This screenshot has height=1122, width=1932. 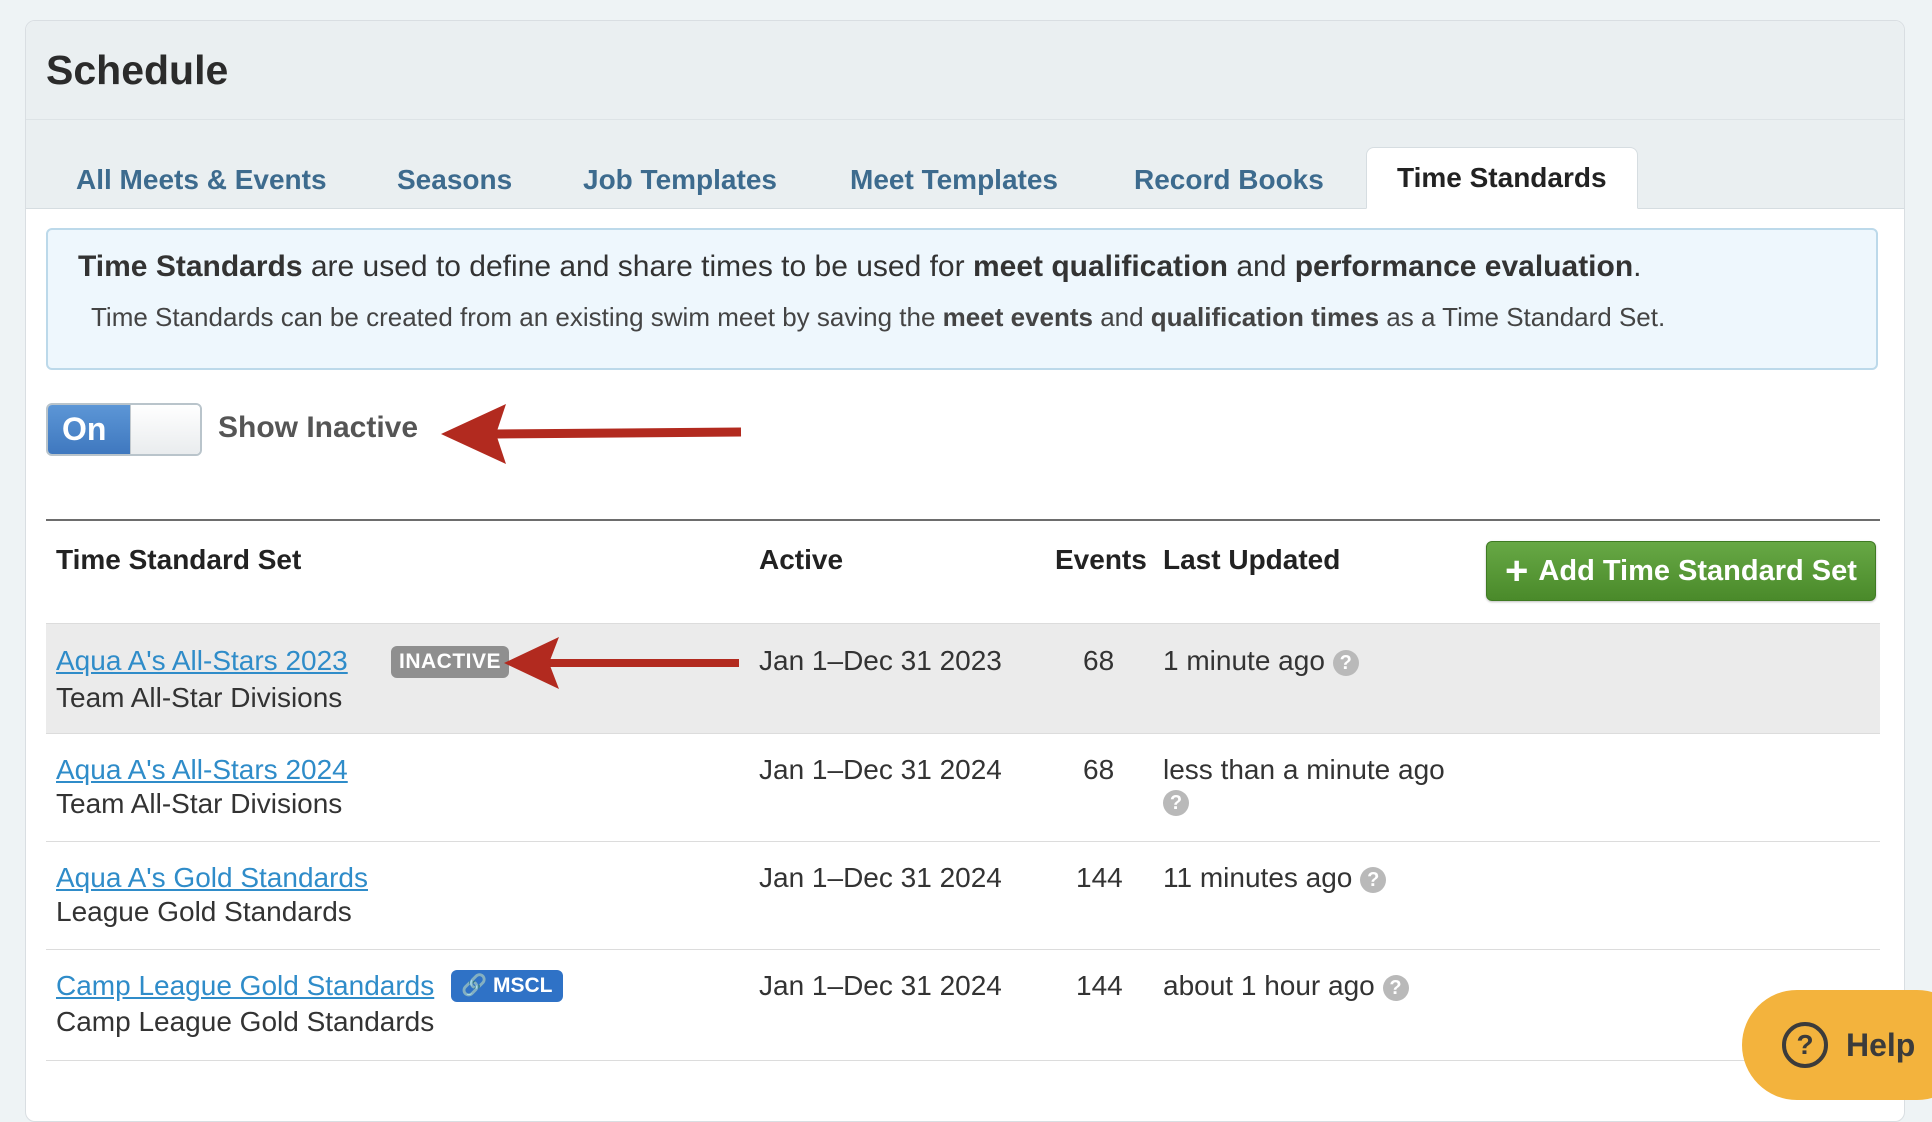 I want to click on panel-header: Schedule, so click(x=965, y=70).